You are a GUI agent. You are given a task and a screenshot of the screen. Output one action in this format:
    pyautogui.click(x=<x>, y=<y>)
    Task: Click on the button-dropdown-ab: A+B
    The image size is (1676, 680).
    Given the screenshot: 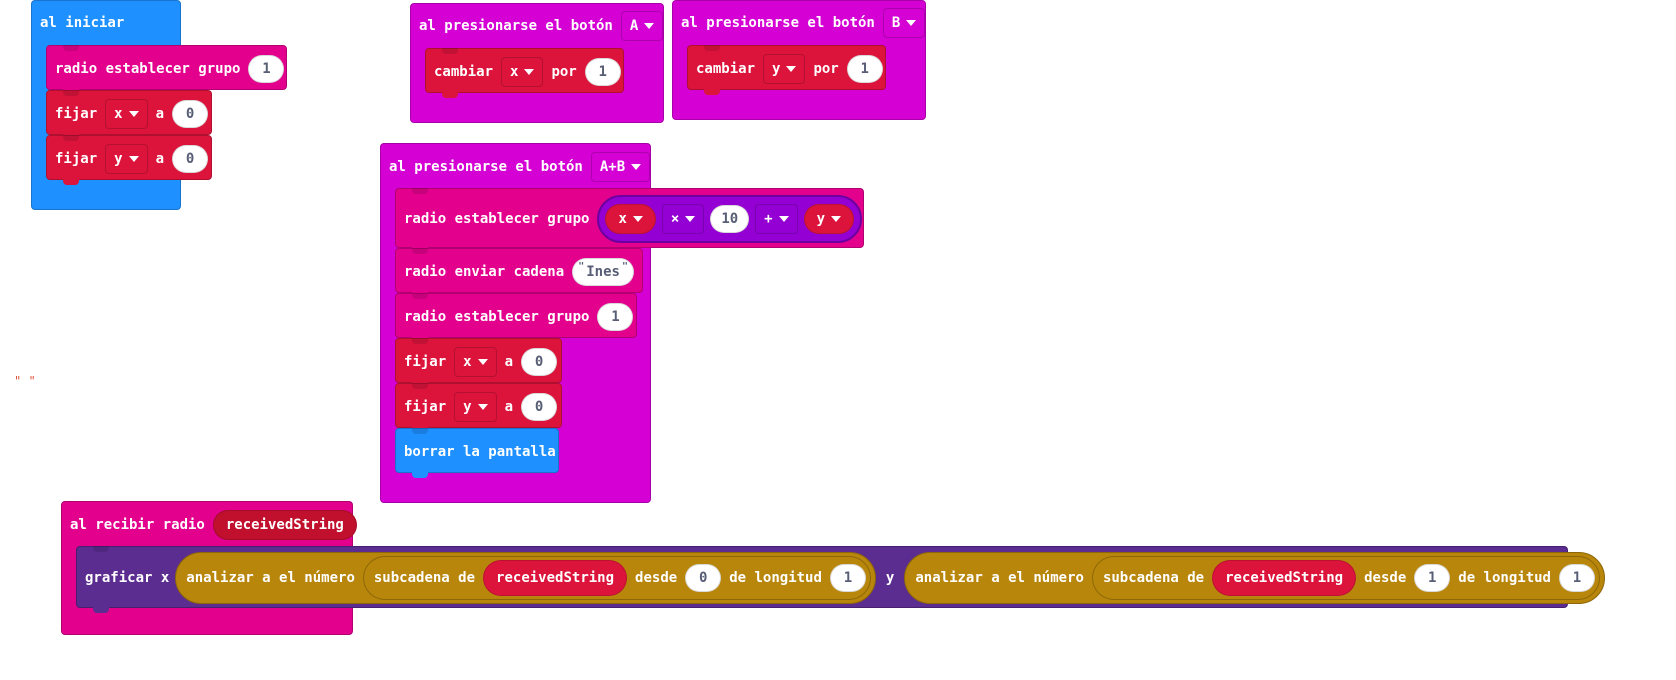 What is the action you would take?
    pyautogui.click(x=620, y=167)
    